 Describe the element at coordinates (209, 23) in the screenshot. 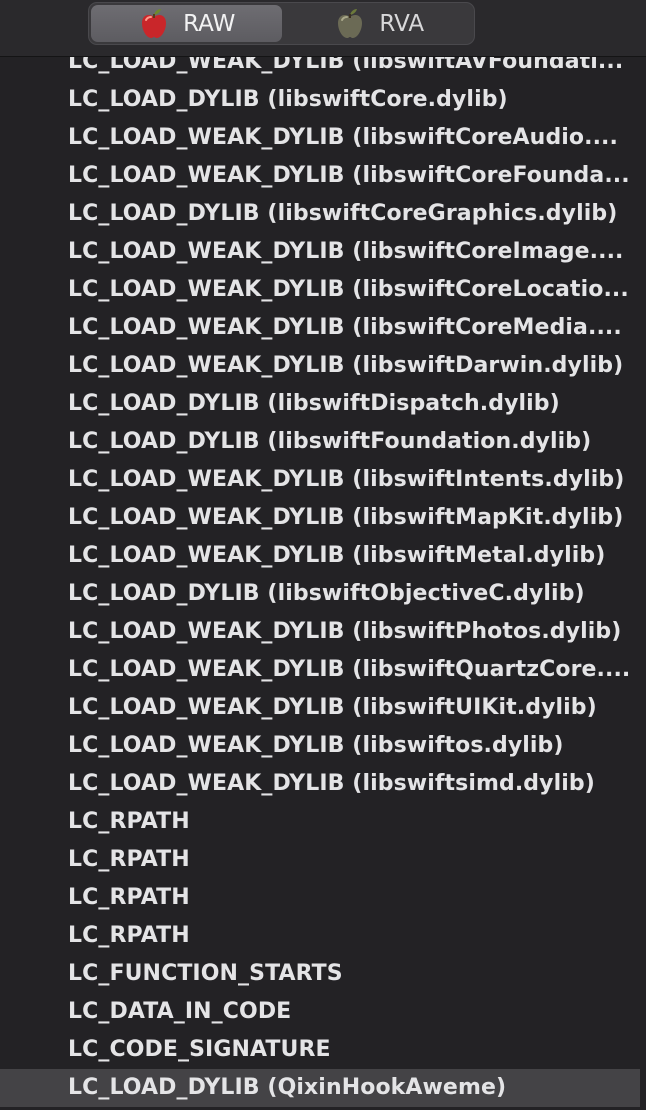

I see `raw-label: RAW` at that location.